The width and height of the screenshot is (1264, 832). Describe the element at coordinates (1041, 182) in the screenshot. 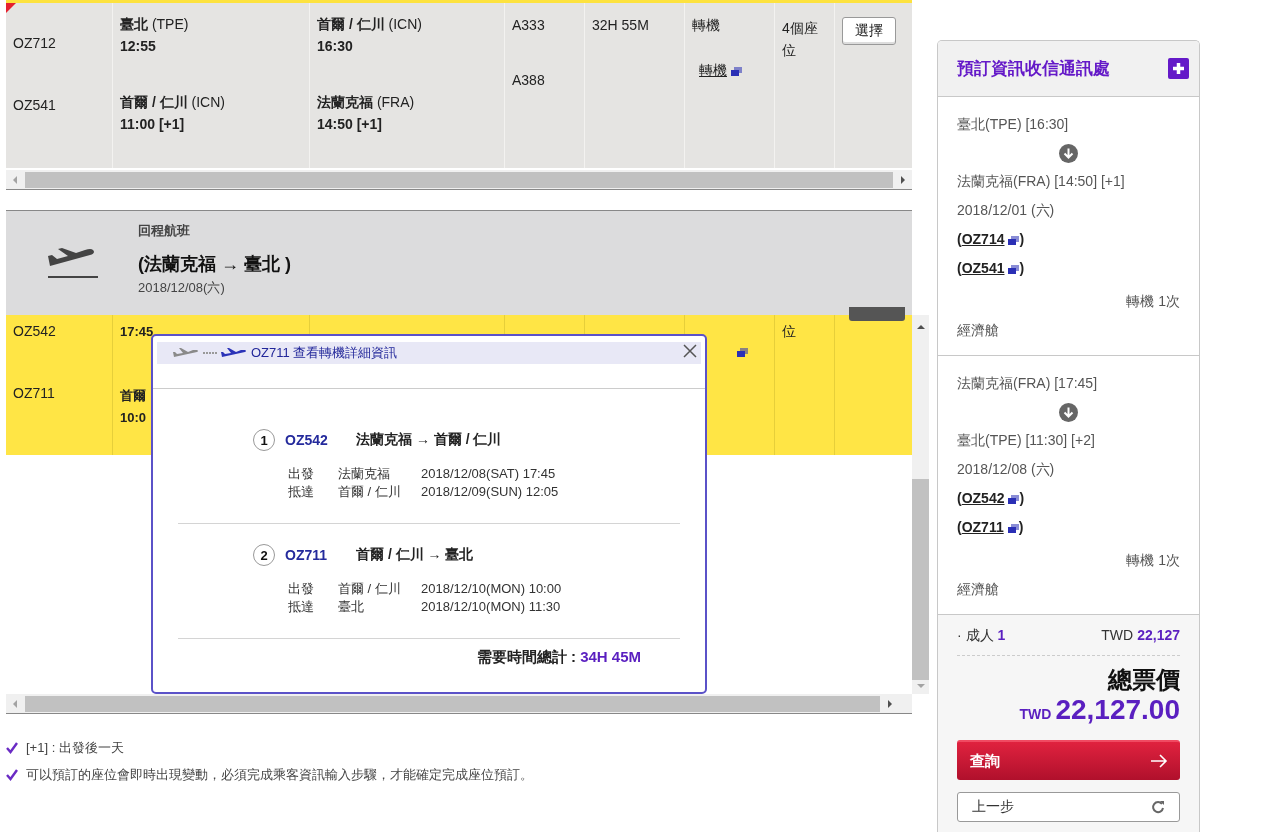

I see `destination-text: 法蘭克福(FRA) [14:50] [+1]` at that location.